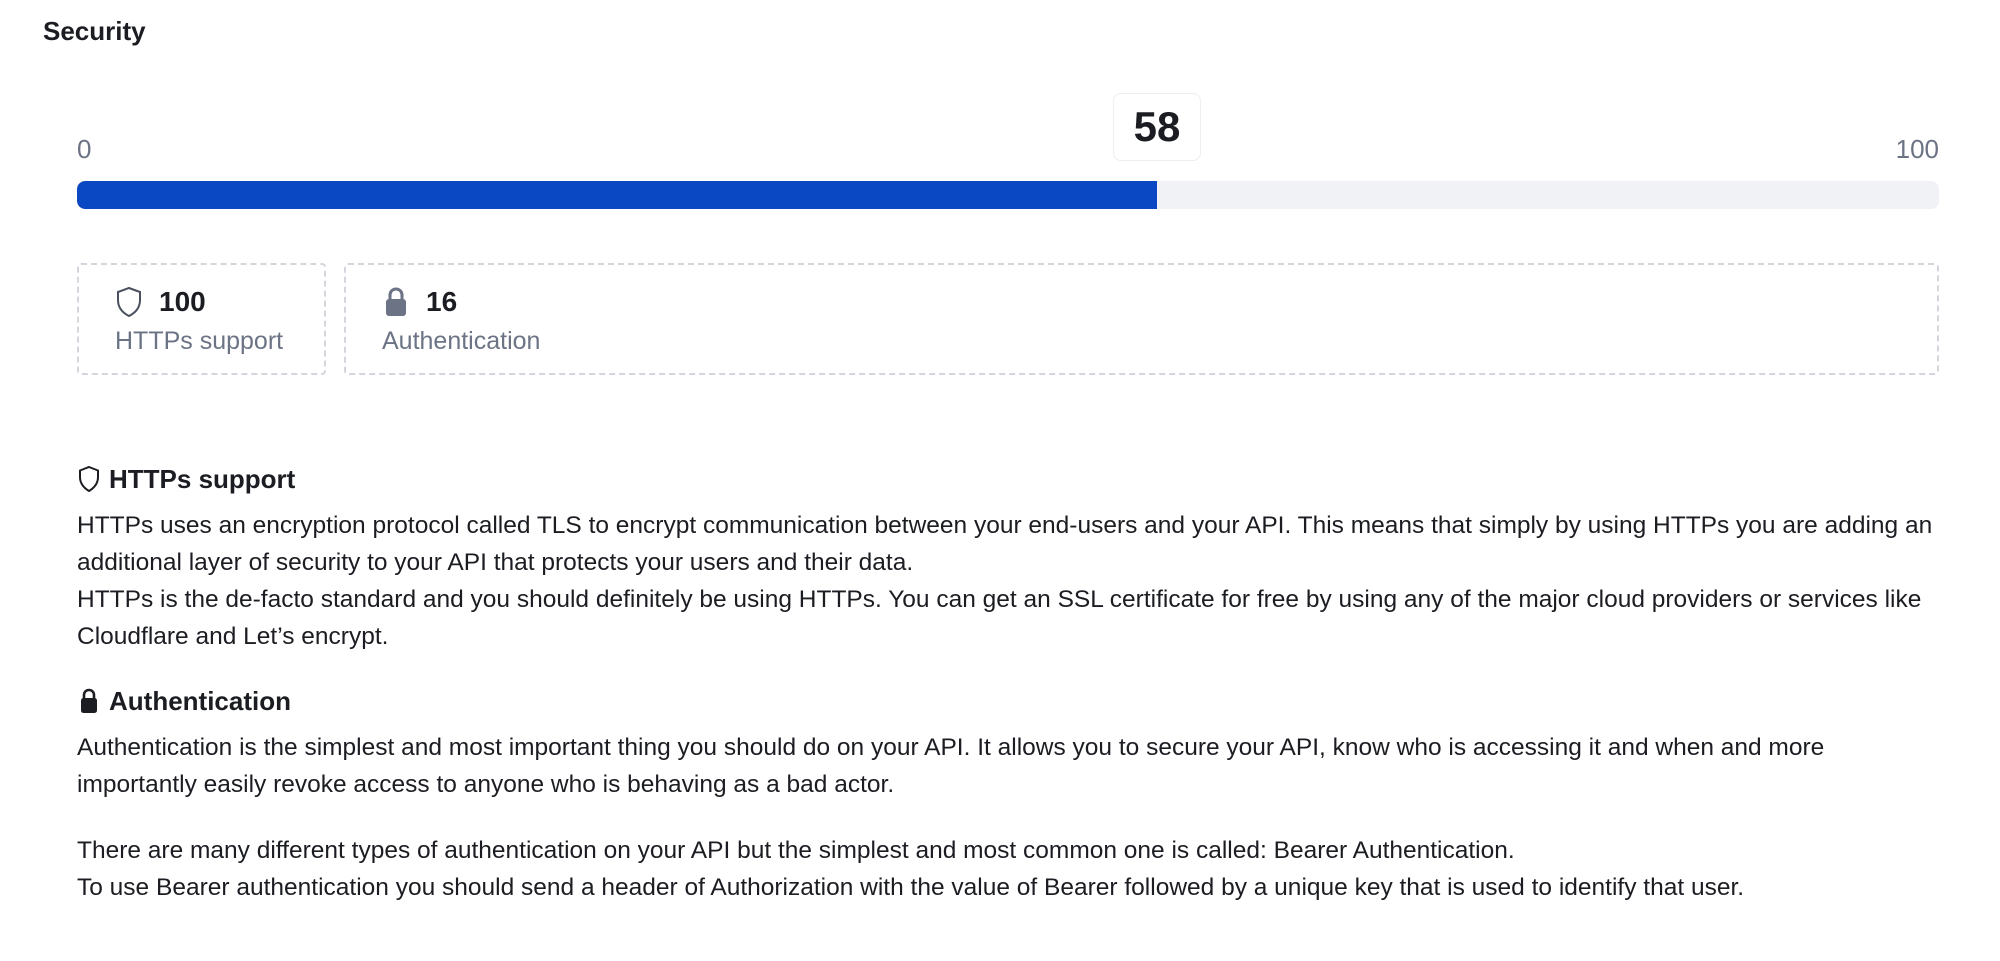 The width and height of the screenshot is (2000, 961). Describe the element at coordinates (201, 319) in the screenshot. I see `stat-card-https: 100 HTTPs support` at that location.